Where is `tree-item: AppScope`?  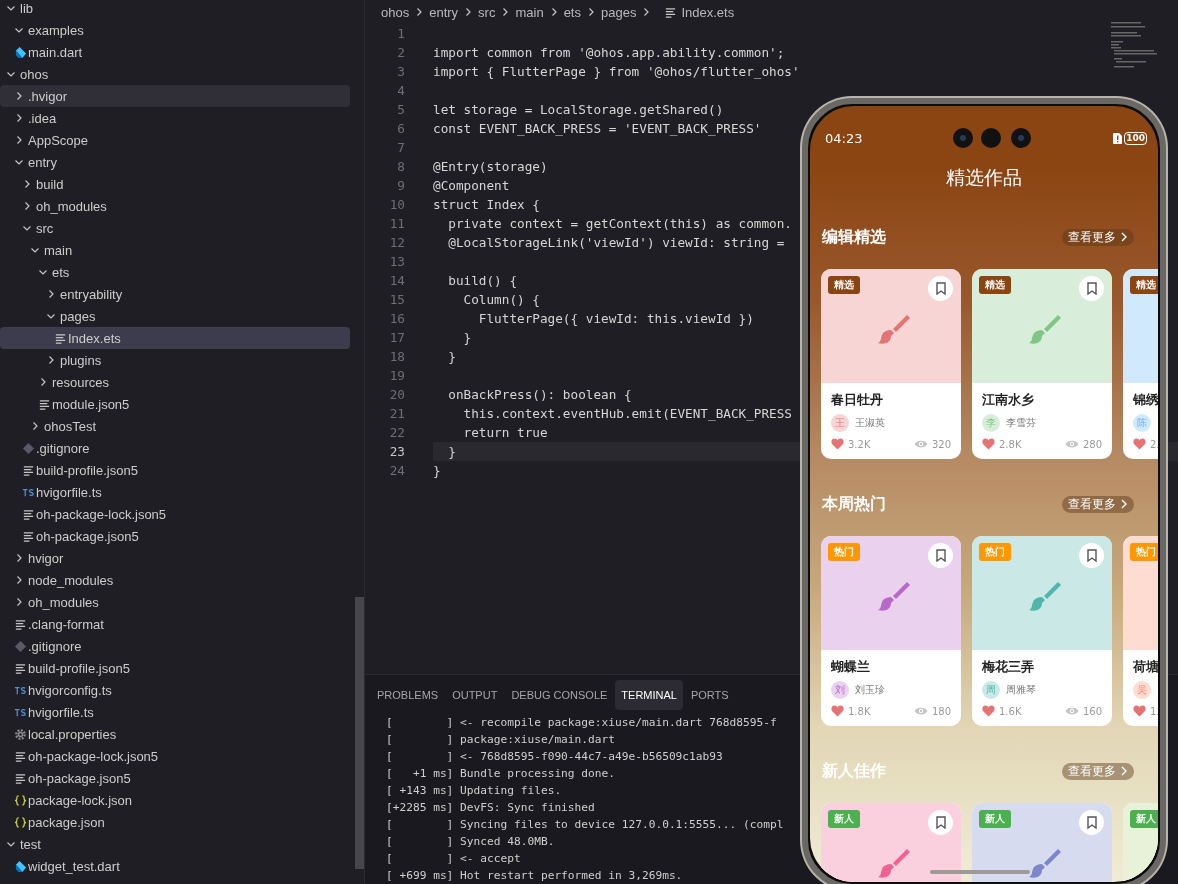
tree-item: AppScope is located at coordinates (175, 140).